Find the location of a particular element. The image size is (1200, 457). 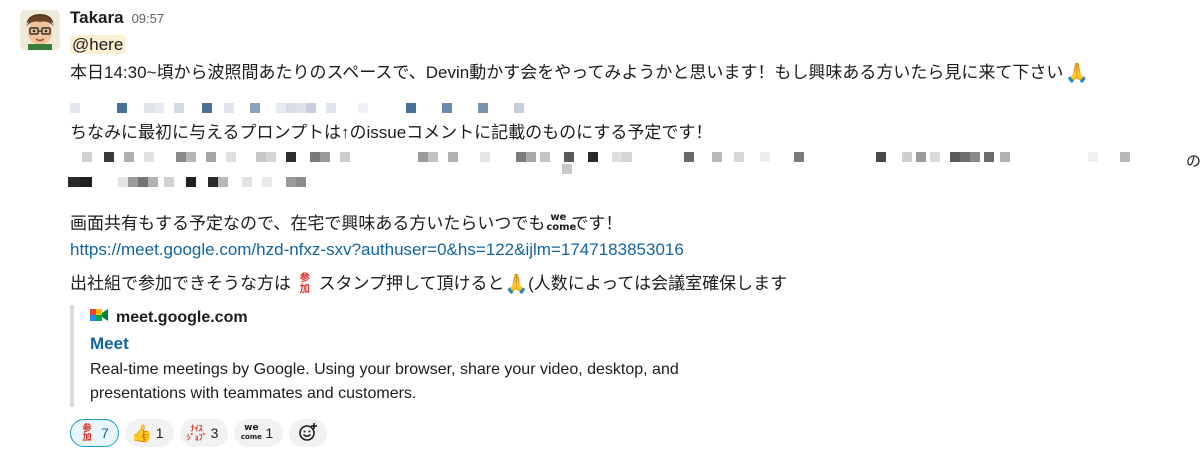

reaction-thumbsup: 👍 1 is located at coordinates (149, 433).